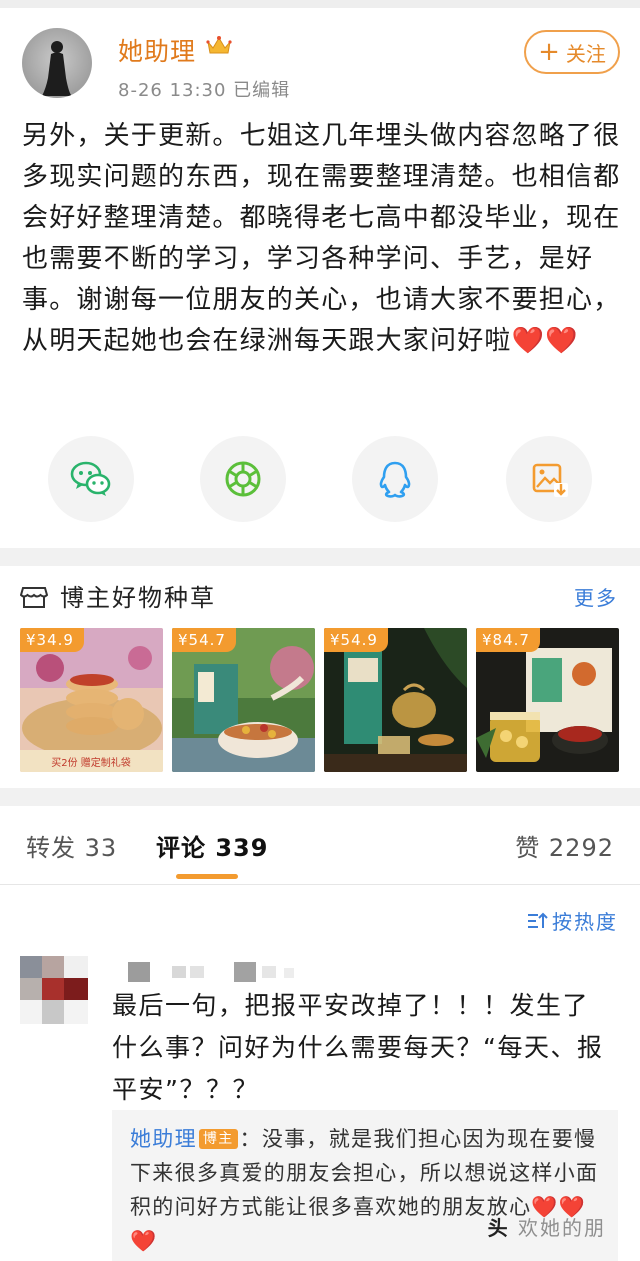 The width and height of the screenshot is (640, 1261). Describe the element at coordinates (538, 920) in the screenshot. I see `sort-icon` at that location.